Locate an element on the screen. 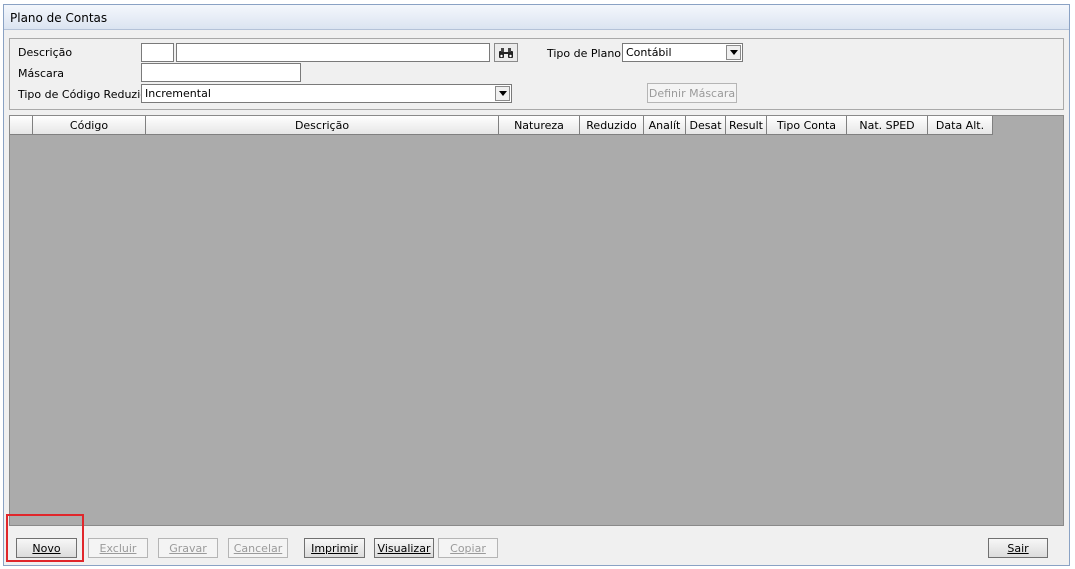  descricao-label: Descrição is located at coordinates (45, 52).